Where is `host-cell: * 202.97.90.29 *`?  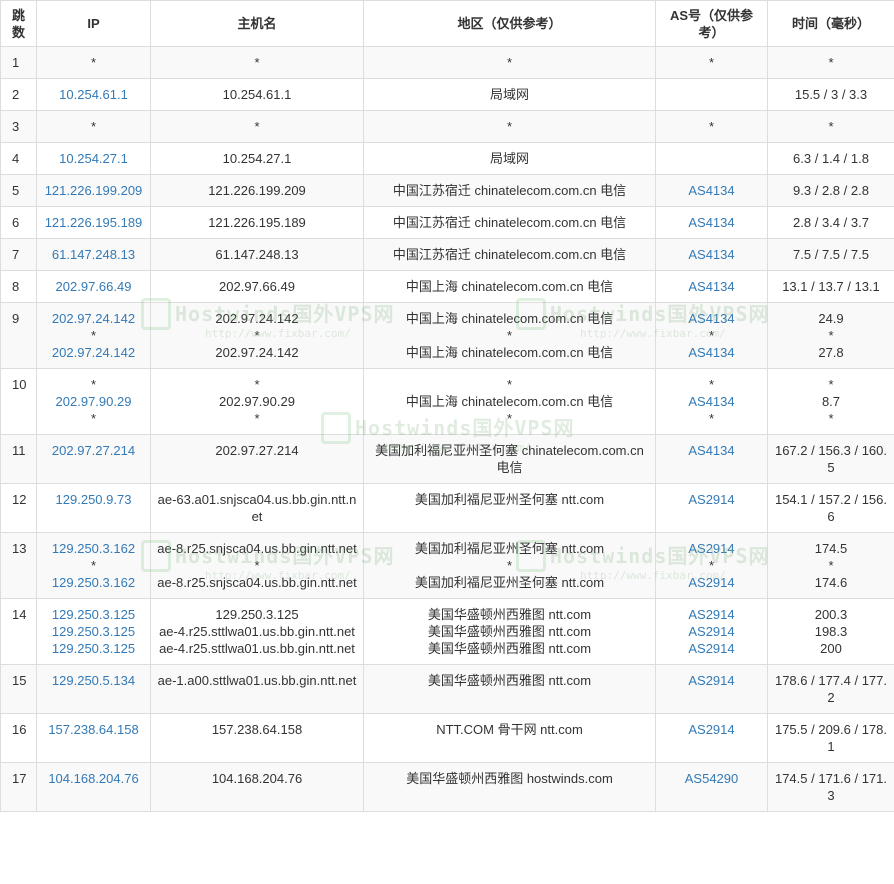 host-cell: * 202.97.90.29 * is located at coordinates (257, 401).